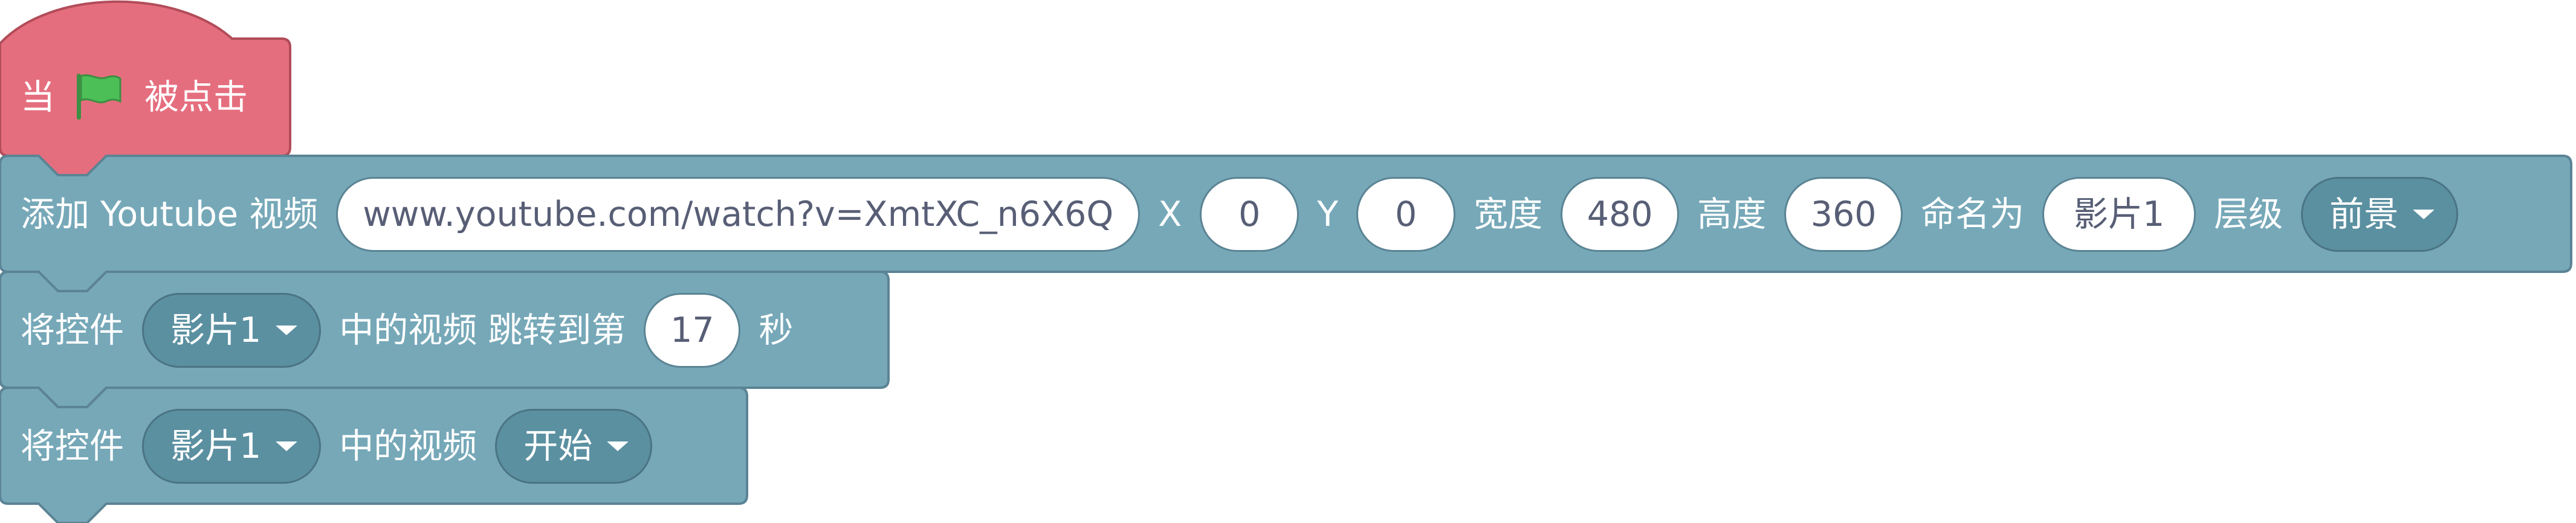 Image resolution: width=2576 pixels, height=523 pixels. Describe the element at coordinates (1732, 214) in the screenshot. I see `height-label: 高度` at that location.